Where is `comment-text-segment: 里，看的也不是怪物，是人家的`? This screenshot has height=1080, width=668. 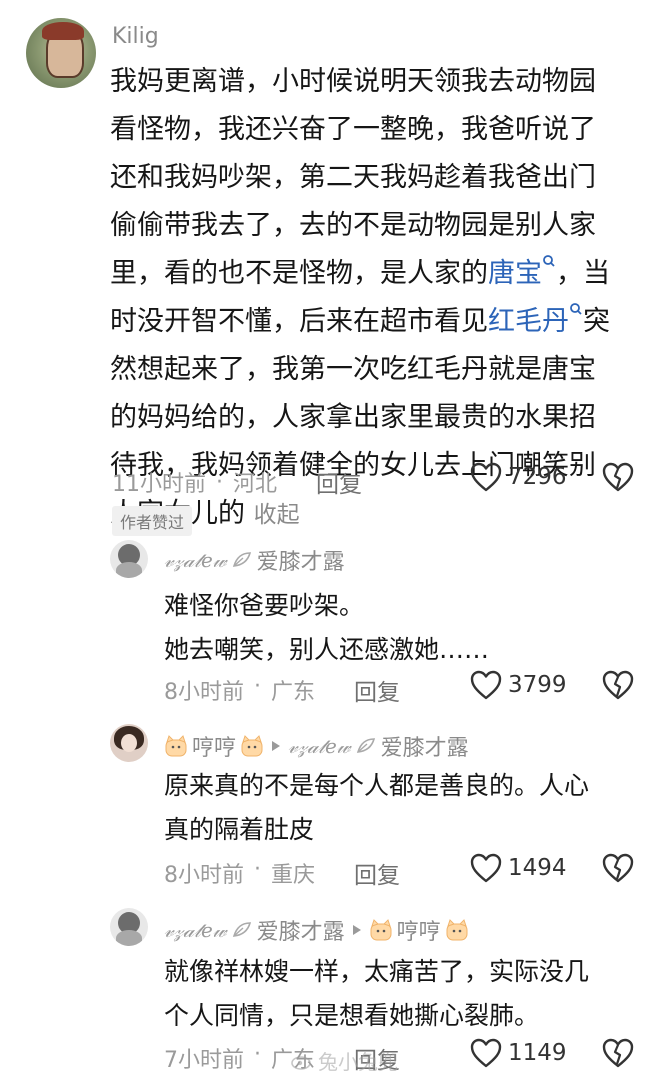 comment-text-segment: 里，看的也不是怪物，是人家的 is located at coordinates (299, 273).